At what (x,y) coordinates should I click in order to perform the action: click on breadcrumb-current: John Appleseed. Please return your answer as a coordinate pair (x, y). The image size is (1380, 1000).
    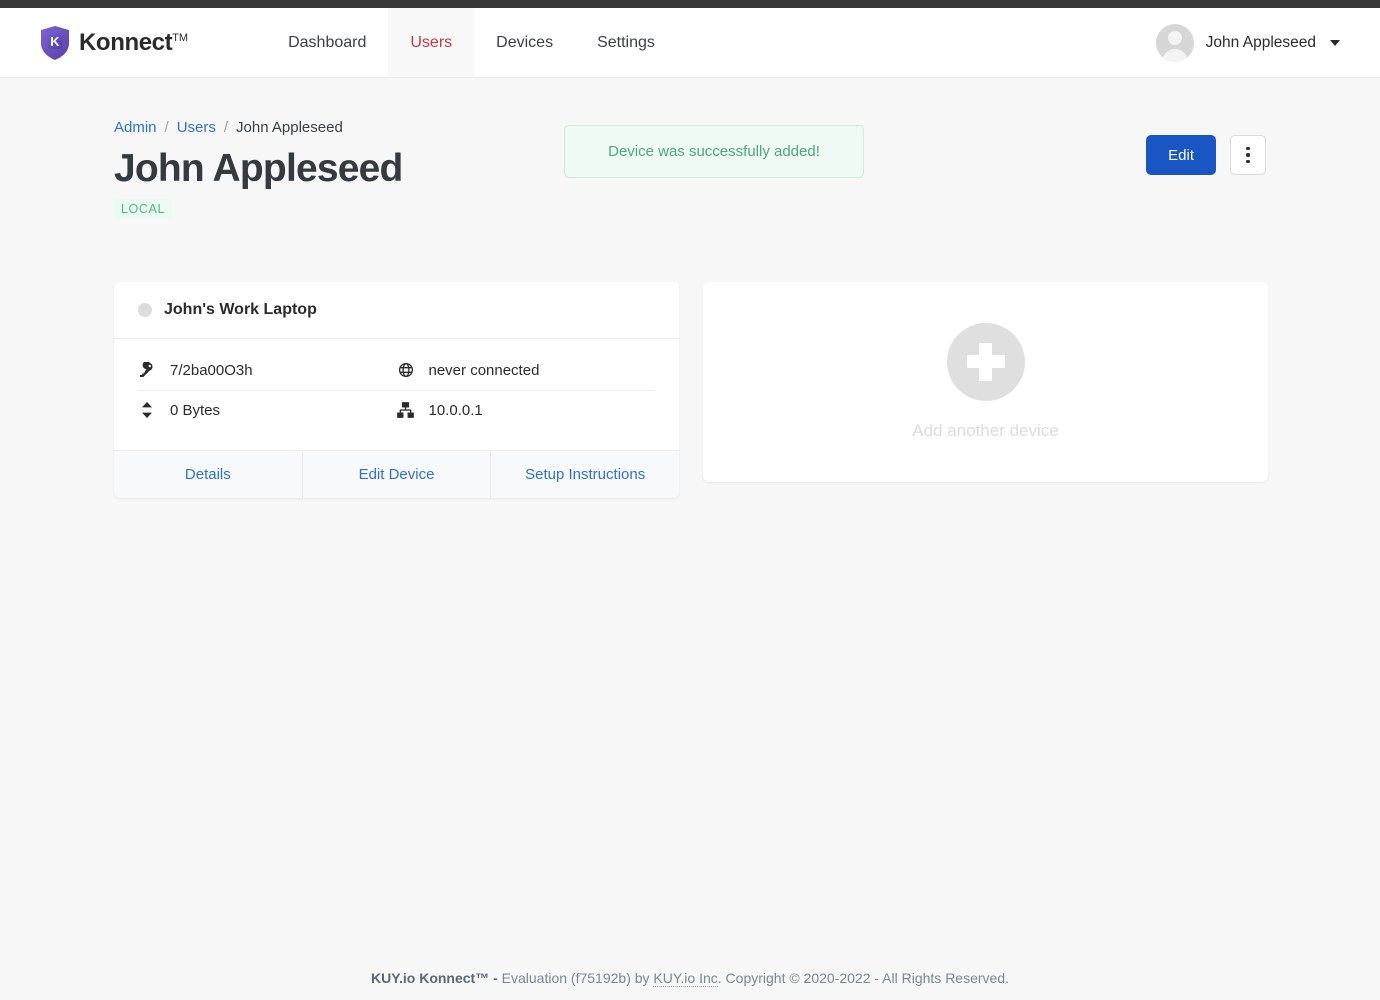
    Looking at the image, I should click on (289, 127).